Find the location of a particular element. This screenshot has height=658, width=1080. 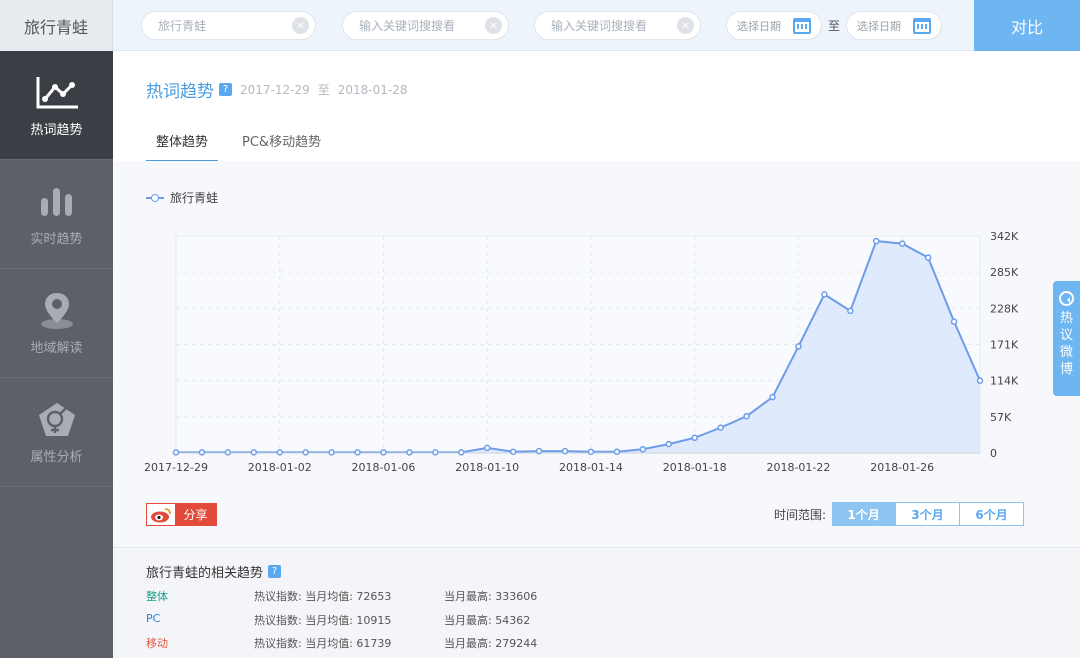

hot-weibo-tab: 热议微博 is located at coordinates (1066, 338).